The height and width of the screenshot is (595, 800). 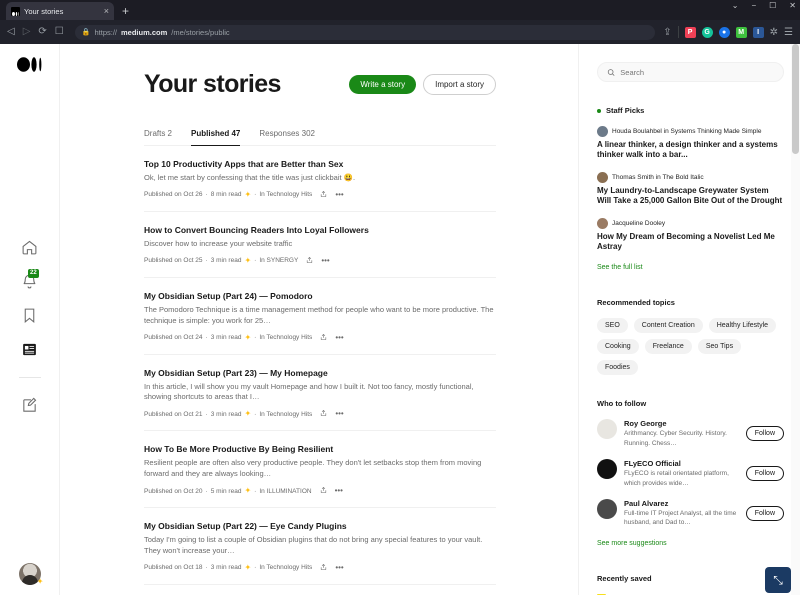 I want to click on story-published-date: Published on Oct 20, so click(x=173, y=491).